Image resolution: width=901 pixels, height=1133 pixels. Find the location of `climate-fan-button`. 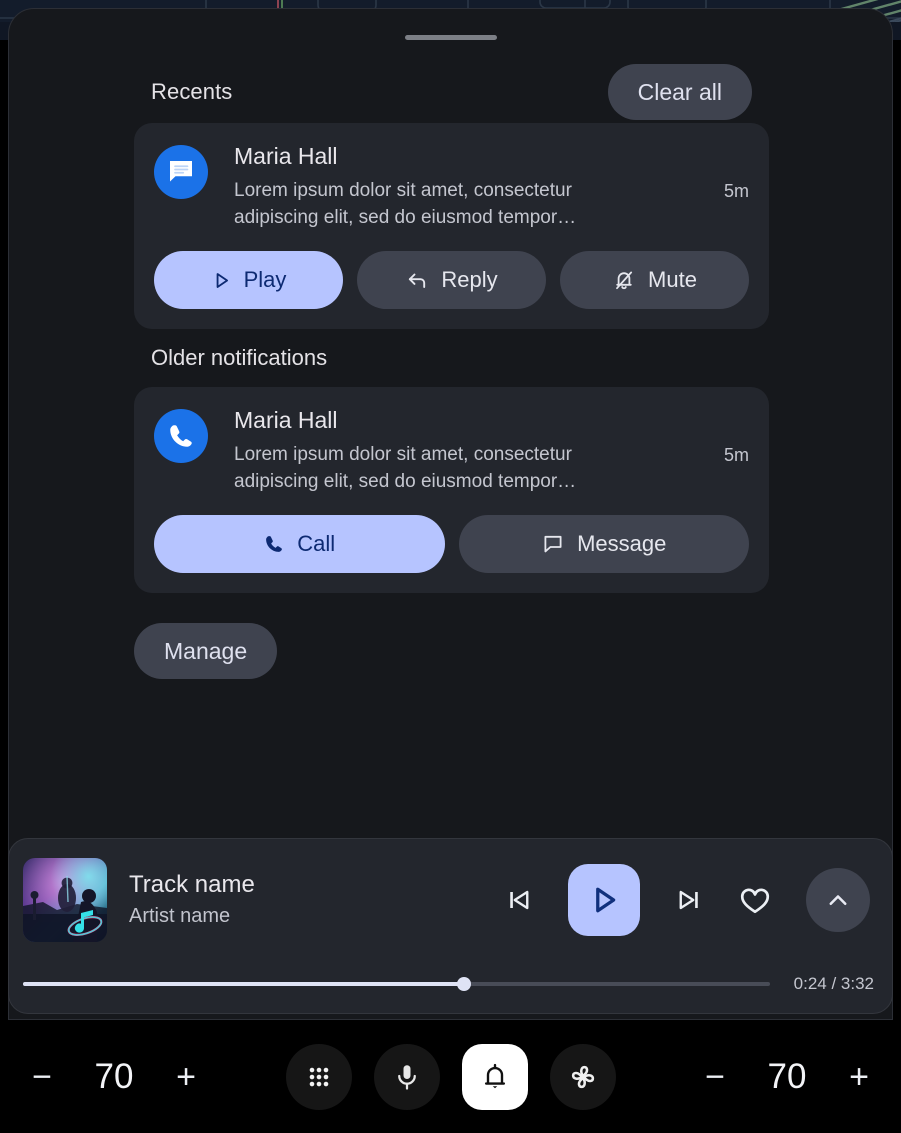

climate-fan-button is located at coordinates (582, 1076).